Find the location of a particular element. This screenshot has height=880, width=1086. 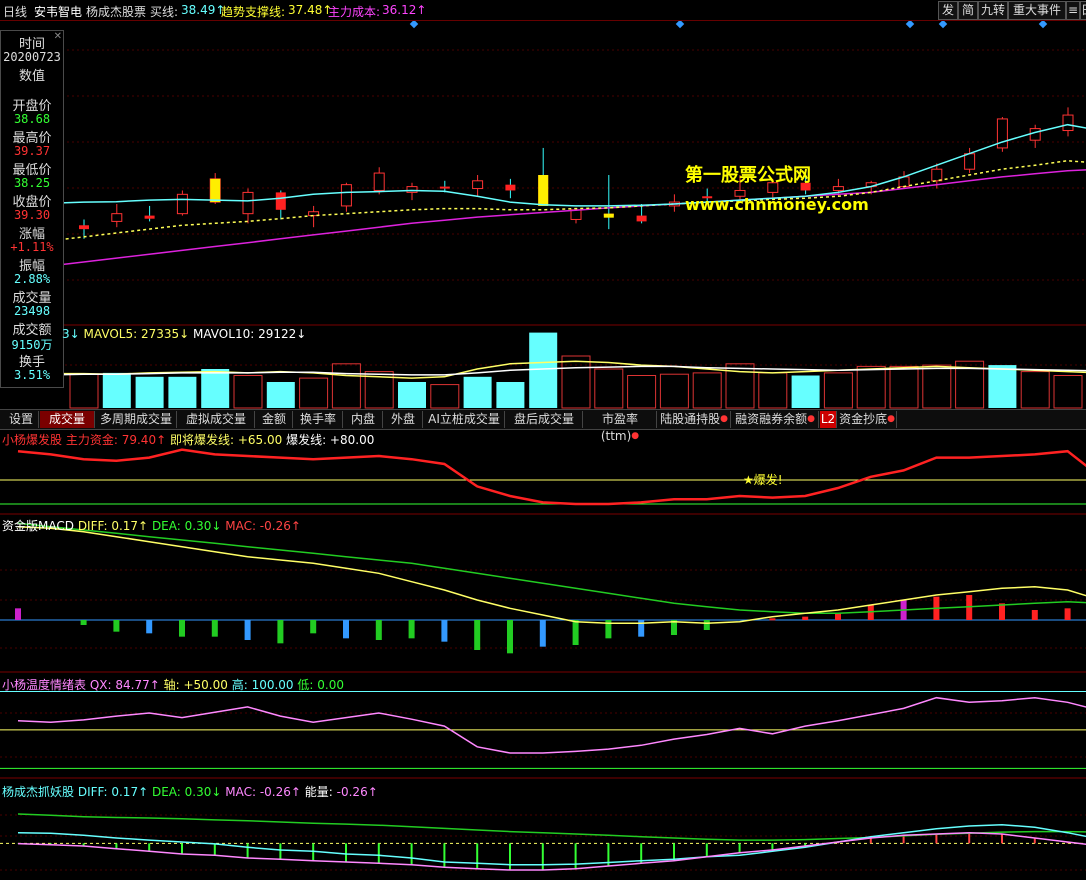

period-label: 日线 is located at coordinates (15, 11).